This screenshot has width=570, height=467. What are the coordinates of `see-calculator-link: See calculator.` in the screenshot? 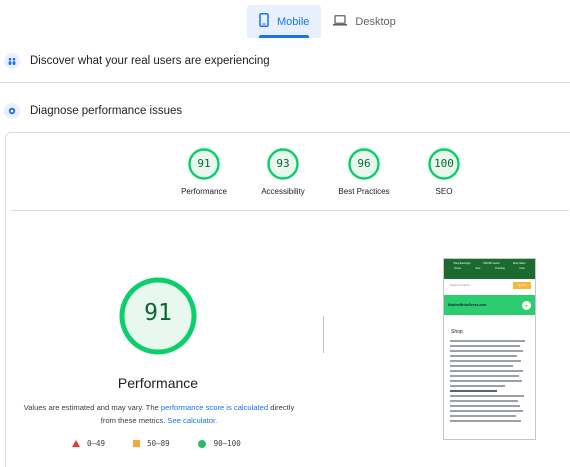 It's located at (192, 420).